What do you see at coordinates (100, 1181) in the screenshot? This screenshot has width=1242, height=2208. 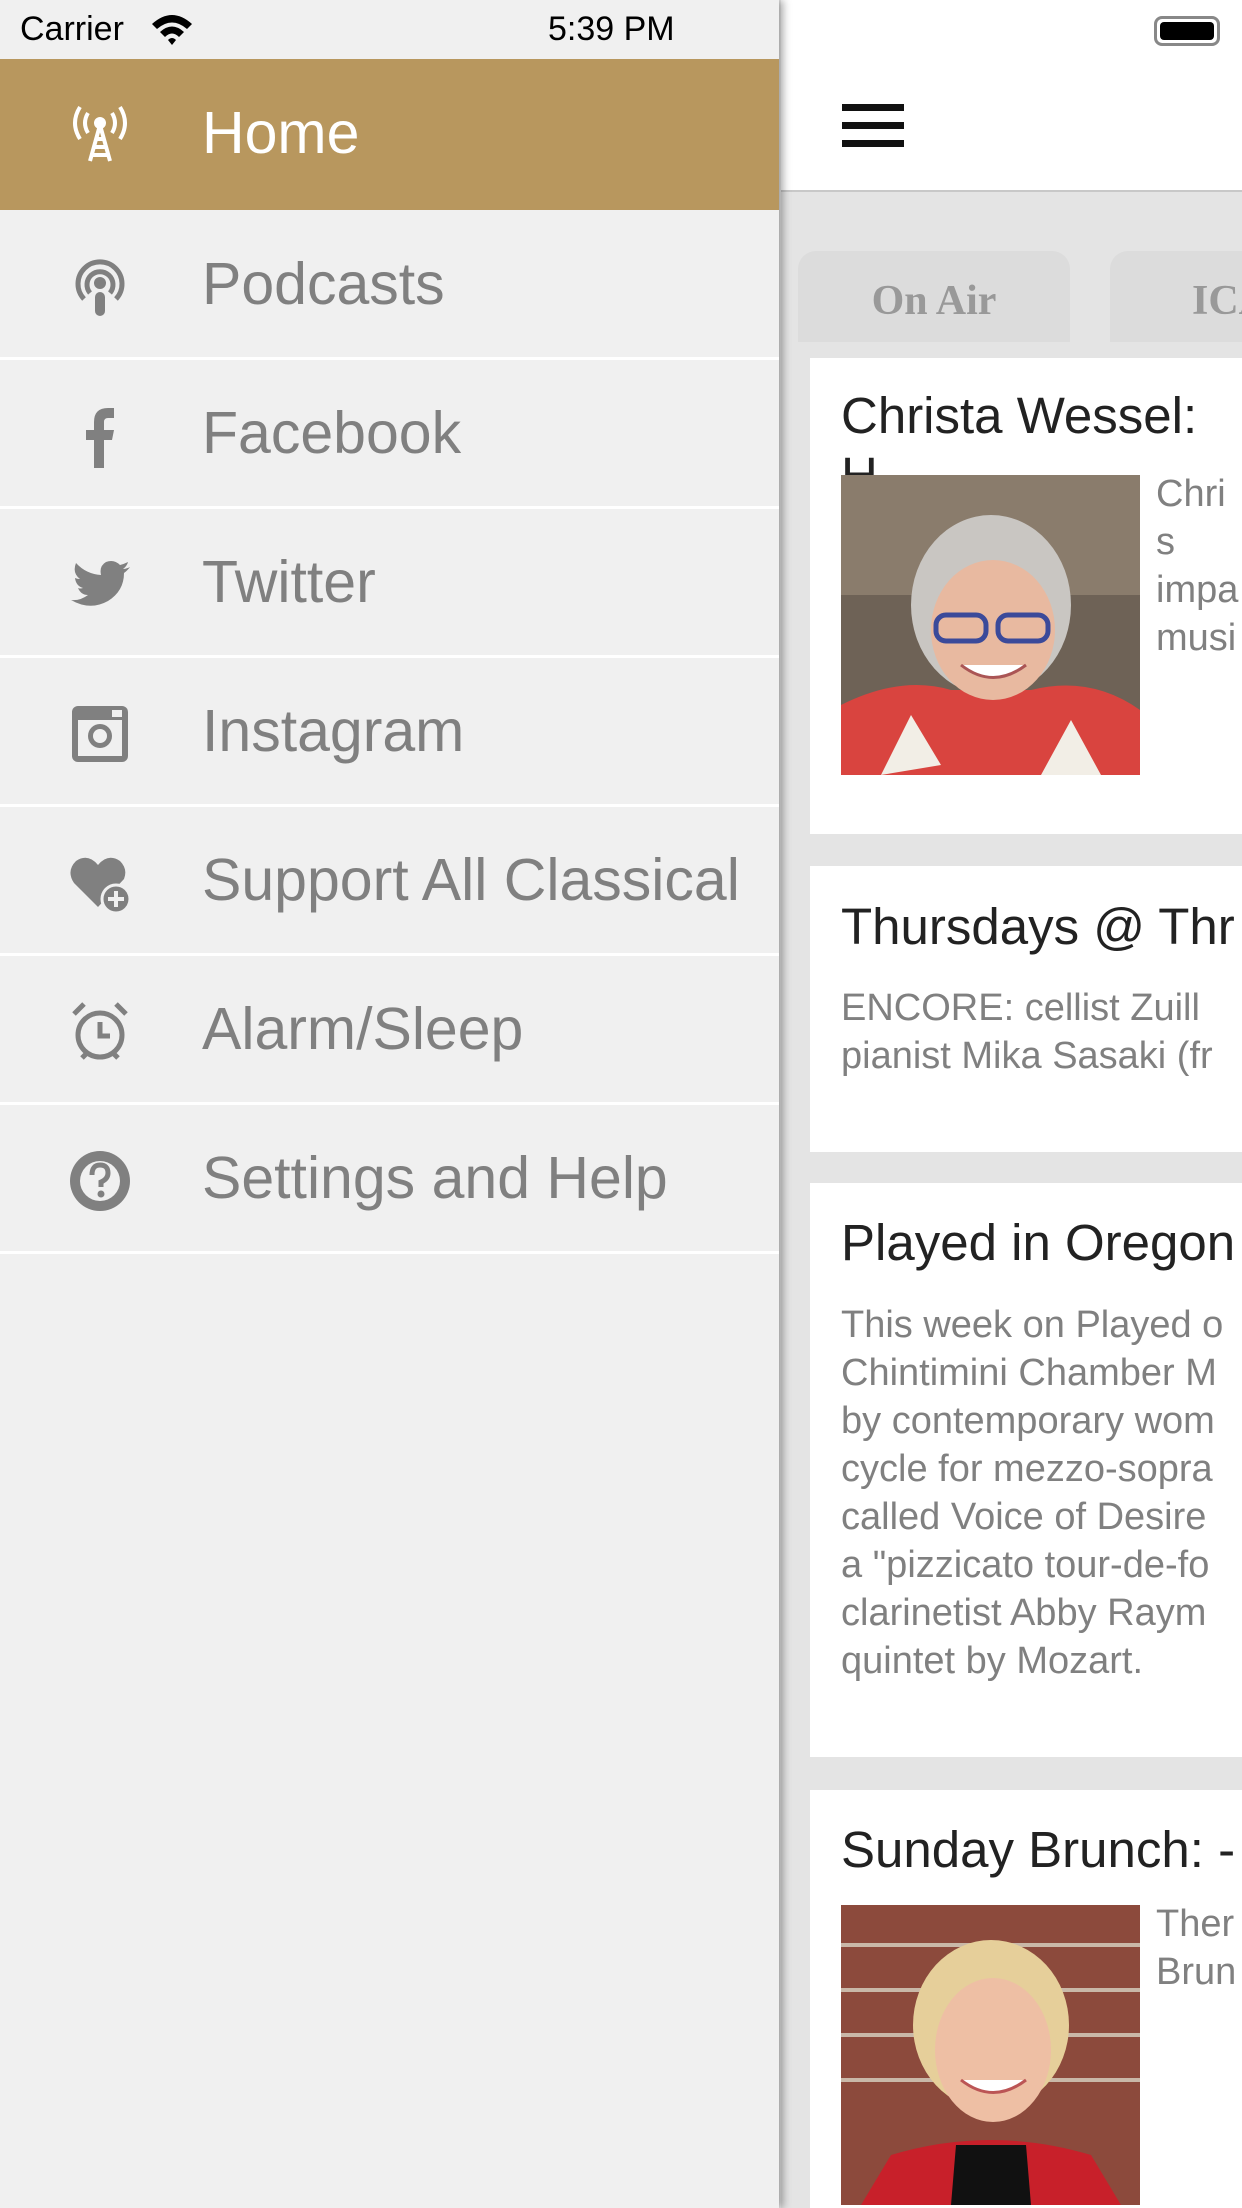 I see `help-circle-icon` at bounding box center [100, 1181].